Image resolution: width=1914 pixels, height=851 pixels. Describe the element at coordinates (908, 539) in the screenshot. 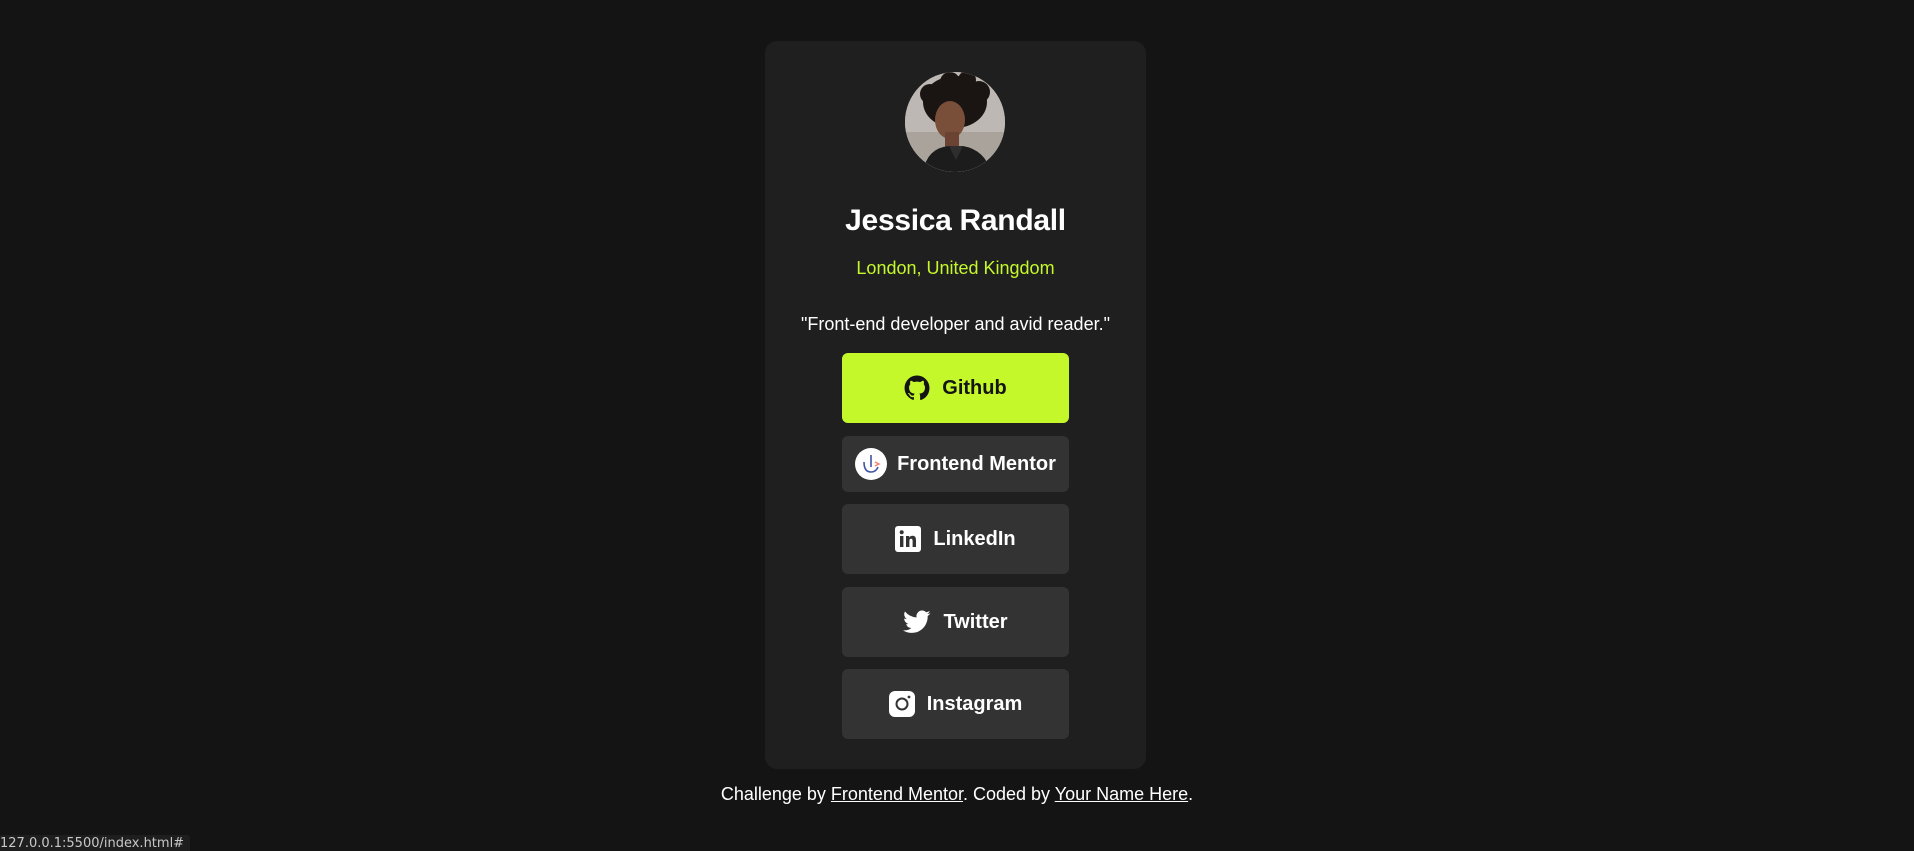

I see `linkedin-icon` at that location.